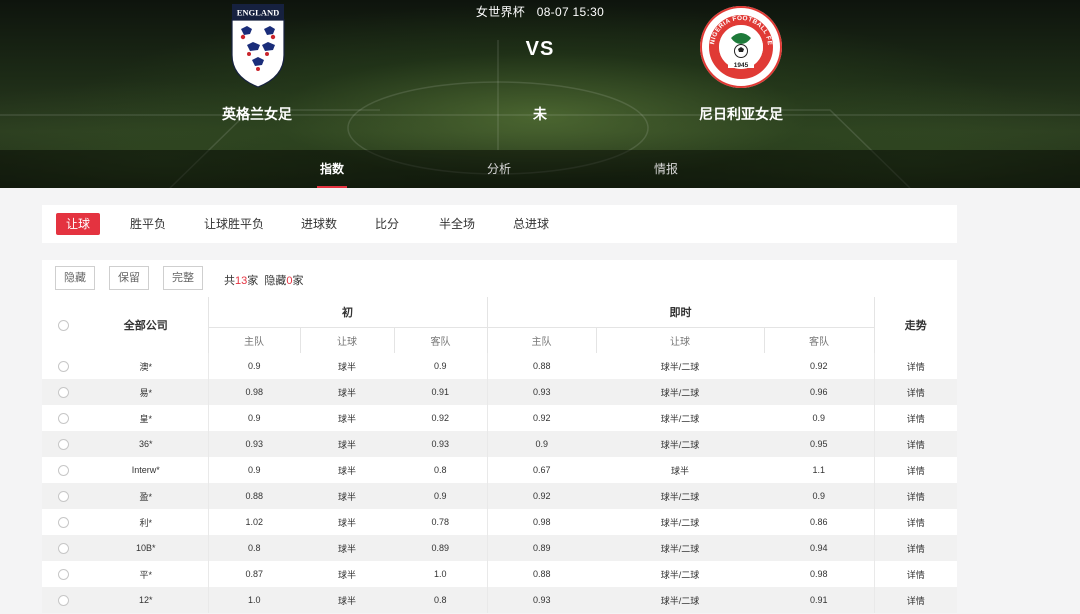 The image size is (1080, 614). Describe the element at coordinates (541, 522) in the screenshot. I see `live-home-odds: 0.98` at that location.